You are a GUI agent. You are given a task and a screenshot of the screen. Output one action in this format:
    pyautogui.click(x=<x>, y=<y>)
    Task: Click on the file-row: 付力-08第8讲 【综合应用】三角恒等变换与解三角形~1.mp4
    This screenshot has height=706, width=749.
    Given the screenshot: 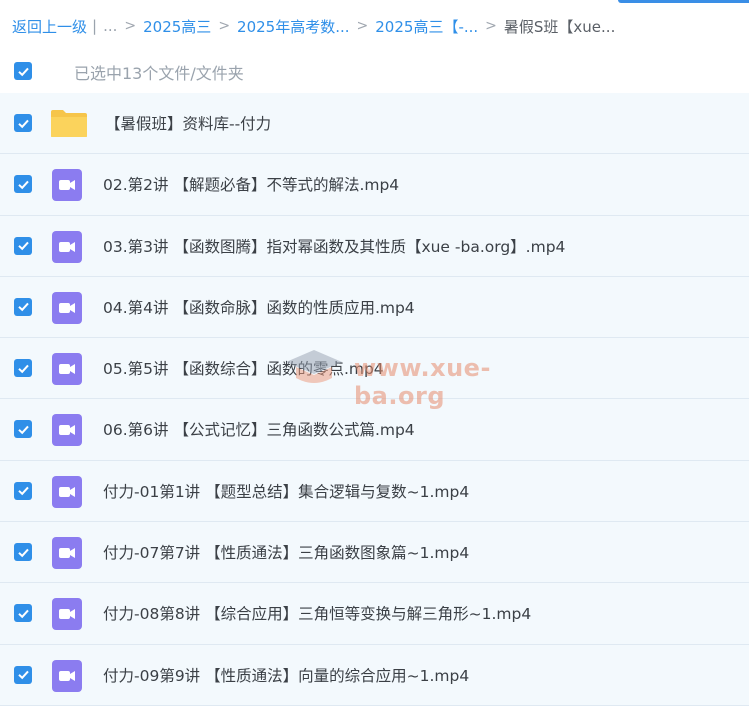 What is the action you would take?
    pyautogui.click(x=374, y=614)
    